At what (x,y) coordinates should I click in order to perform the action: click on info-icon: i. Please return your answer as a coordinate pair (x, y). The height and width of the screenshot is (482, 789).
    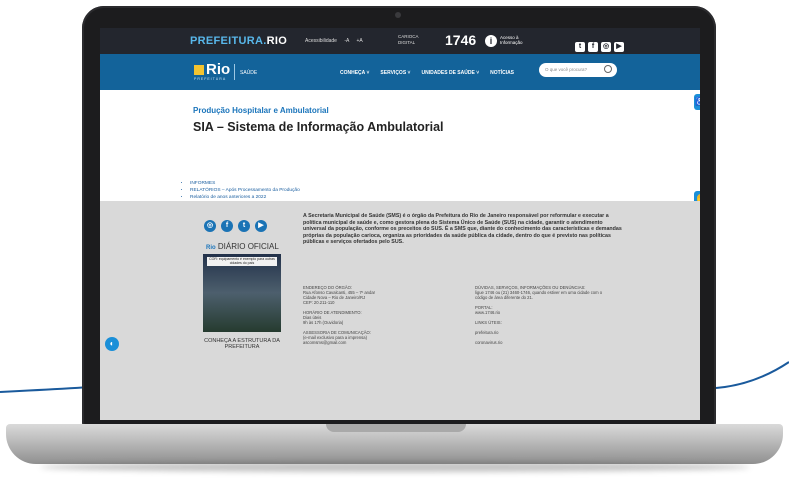
    Looking at the image, I should click on (491, 41).